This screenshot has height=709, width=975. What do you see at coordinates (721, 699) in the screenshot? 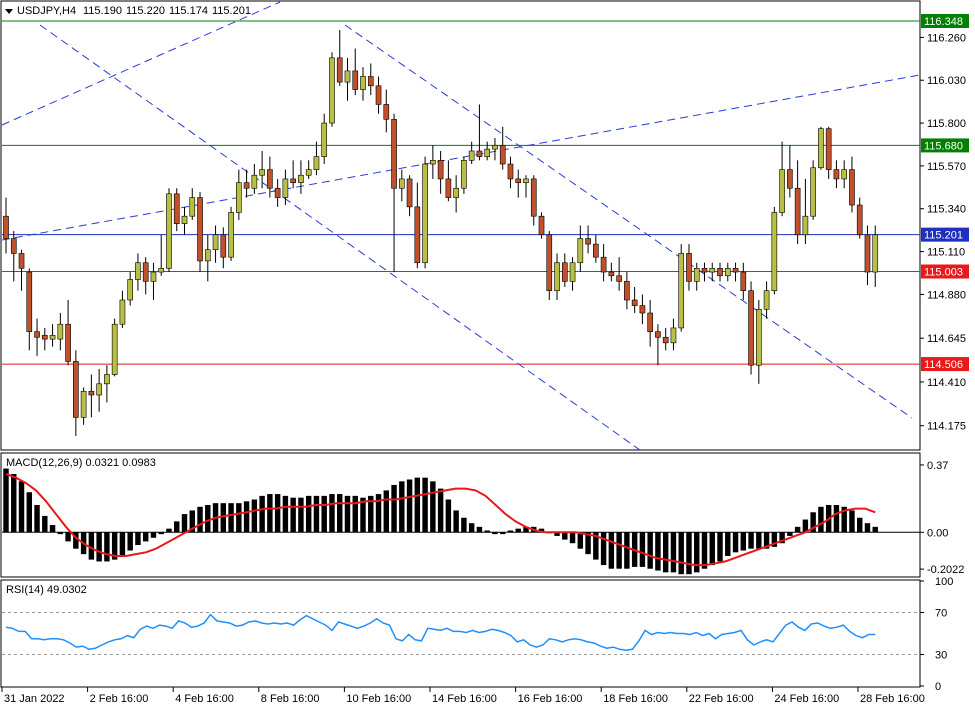
I see `time-tick-label: 22 Feb 16:00` at bounding box center [721, 699].